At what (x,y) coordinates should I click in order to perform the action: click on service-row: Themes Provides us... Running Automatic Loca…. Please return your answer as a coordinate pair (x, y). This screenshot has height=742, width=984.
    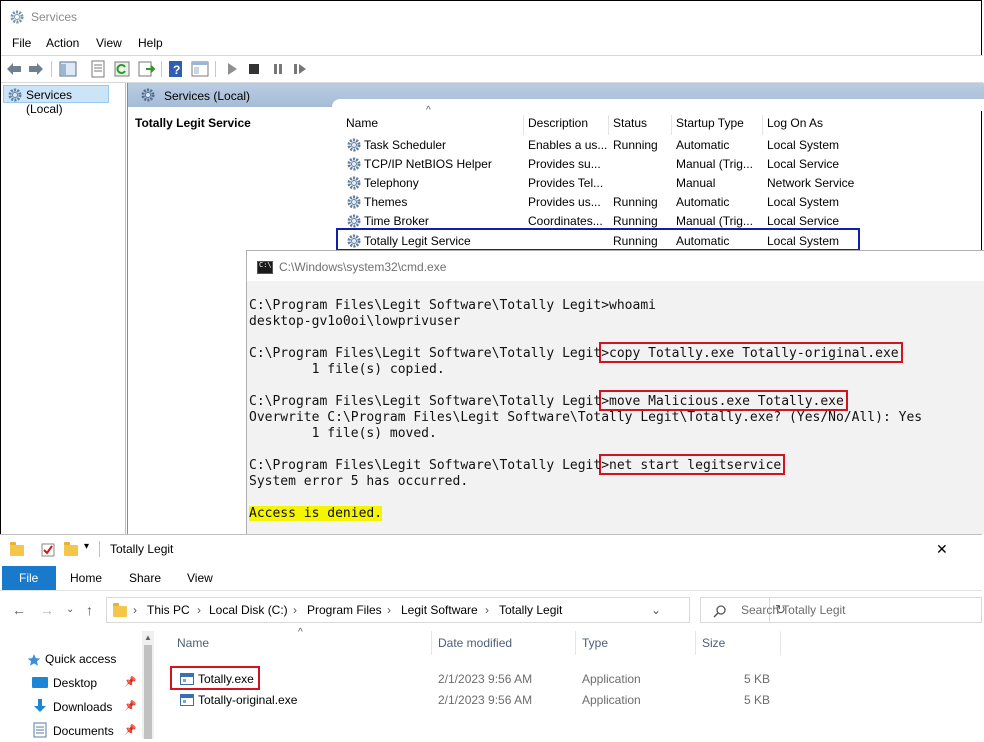
    Looking at the image, I should click on (598, 201).